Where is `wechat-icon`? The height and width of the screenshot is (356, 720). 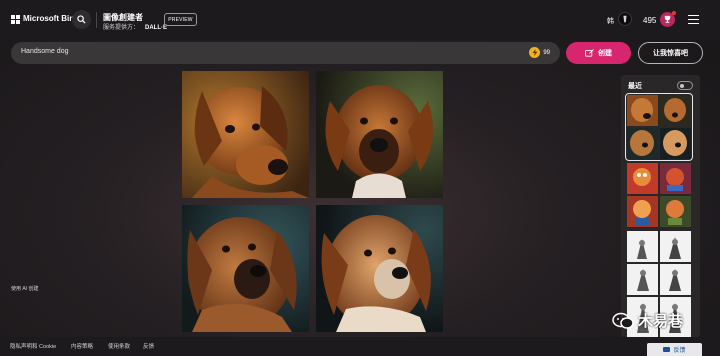
wechat-icon is located at coordinates (623, 320).